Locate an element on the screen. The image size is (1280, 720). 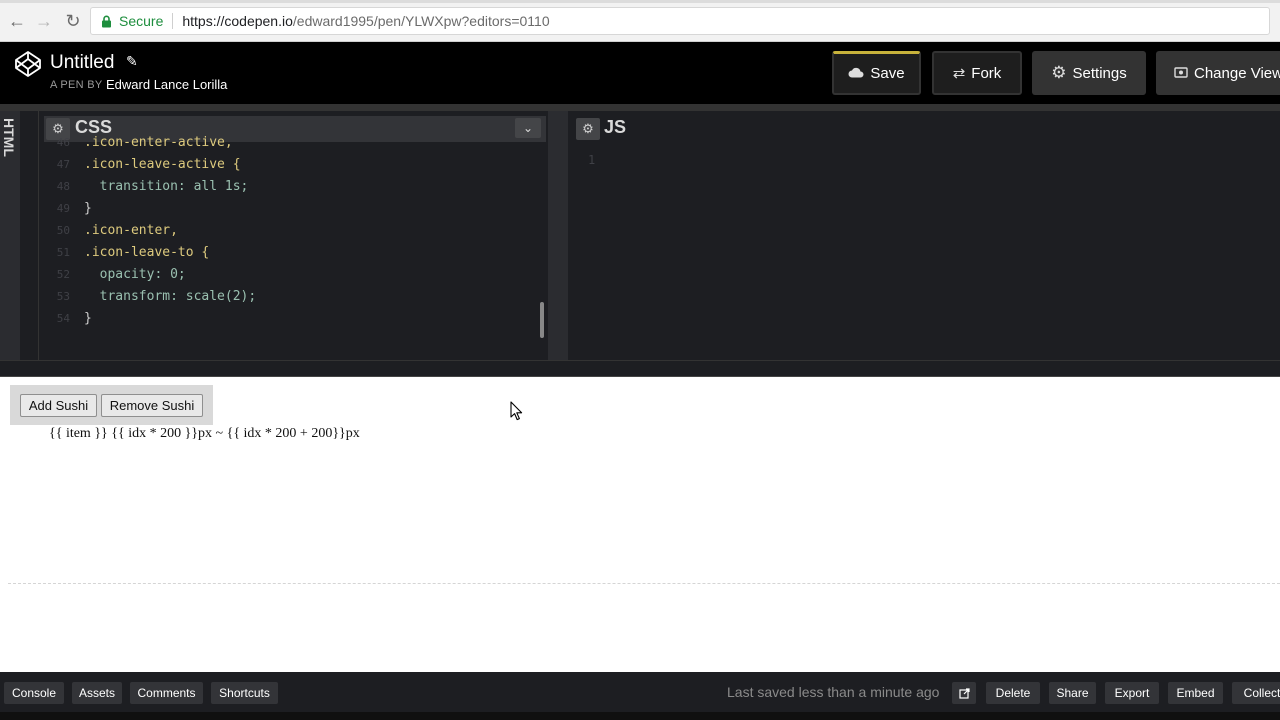
code-text: .icon-leave-active { is located at coordinates (162, 164).